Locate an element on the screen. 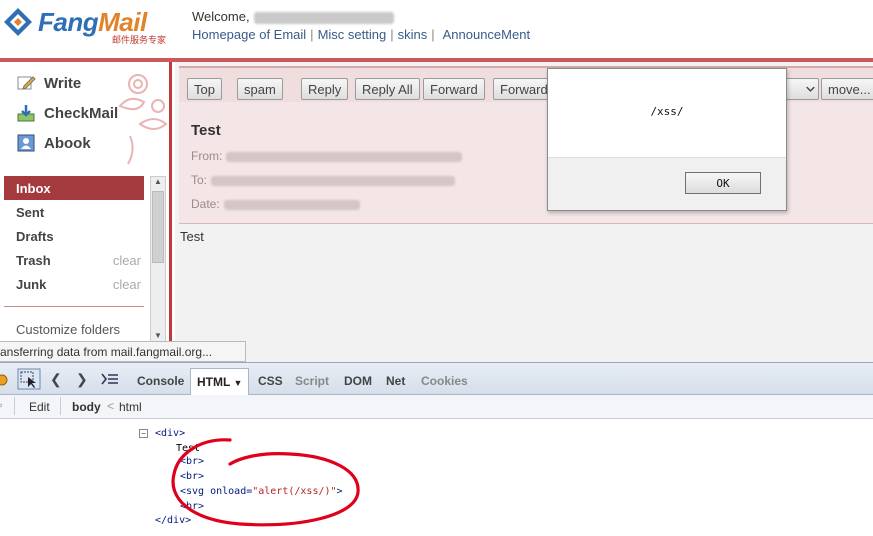 The image size is (873, 536). write-button: Write is located at coordinates (48, 83).